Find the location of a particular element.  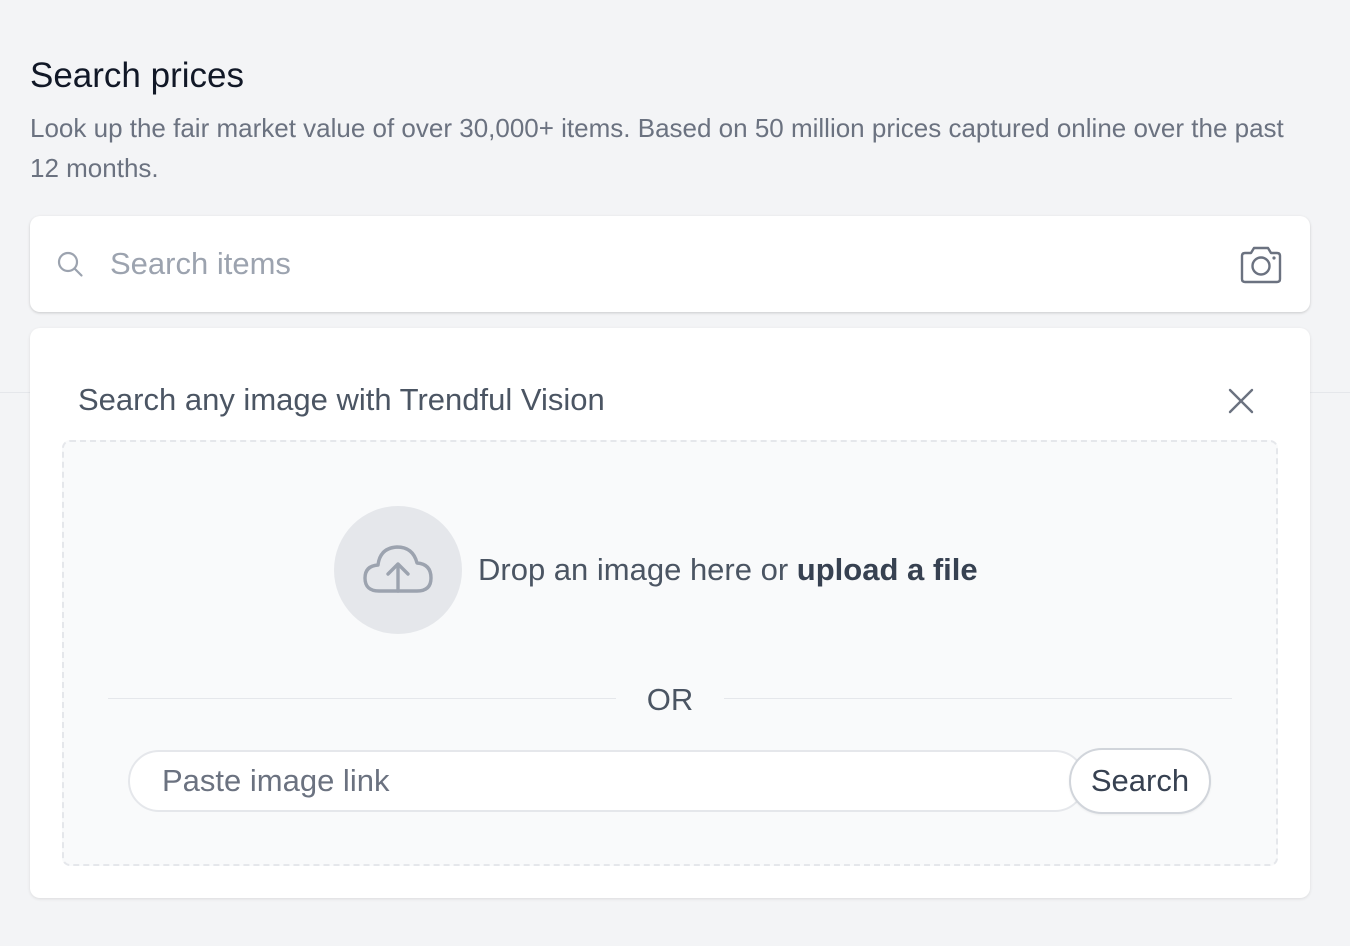

upload-circle is located at coordinates (398, 570).